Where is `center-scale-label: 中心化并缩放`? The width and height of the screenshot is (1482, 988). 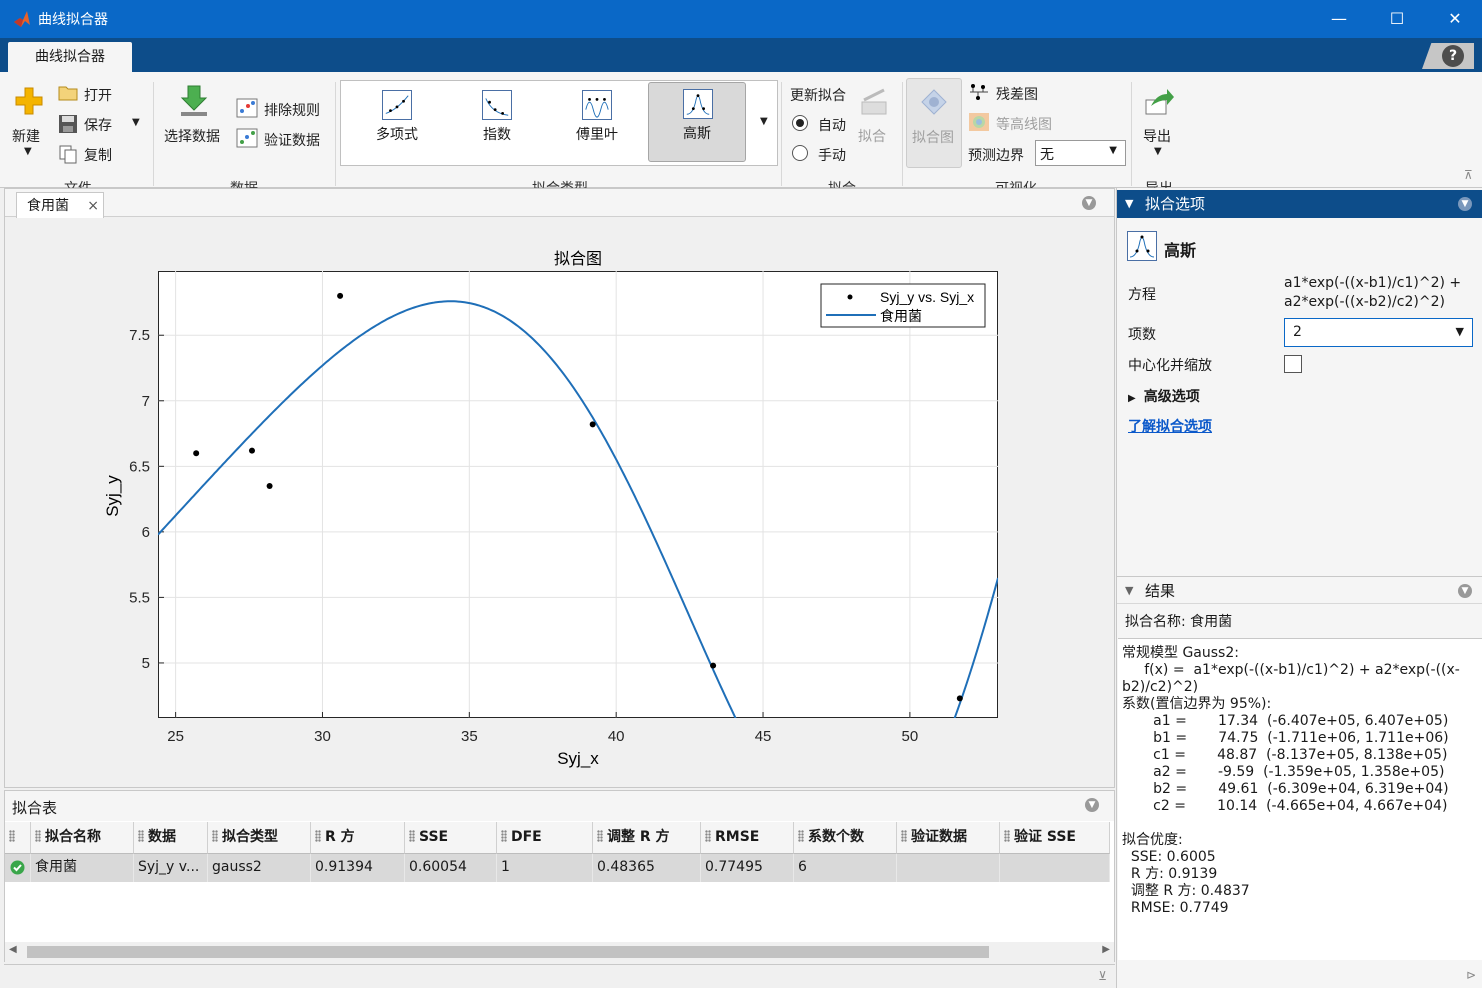 center-scale-label: 中心化并缩放 is located at coordinates (1170, 366).